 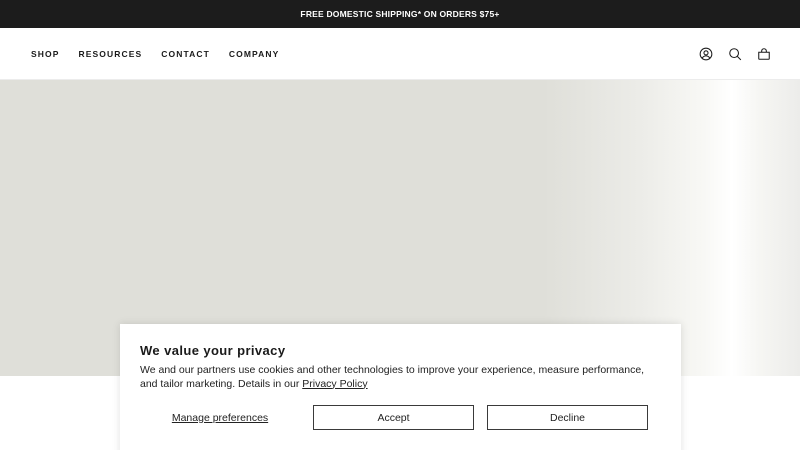 I want to click on site-header: SHOP RESOURCES CONTACT COMPANY, so click(x=400, y=54).